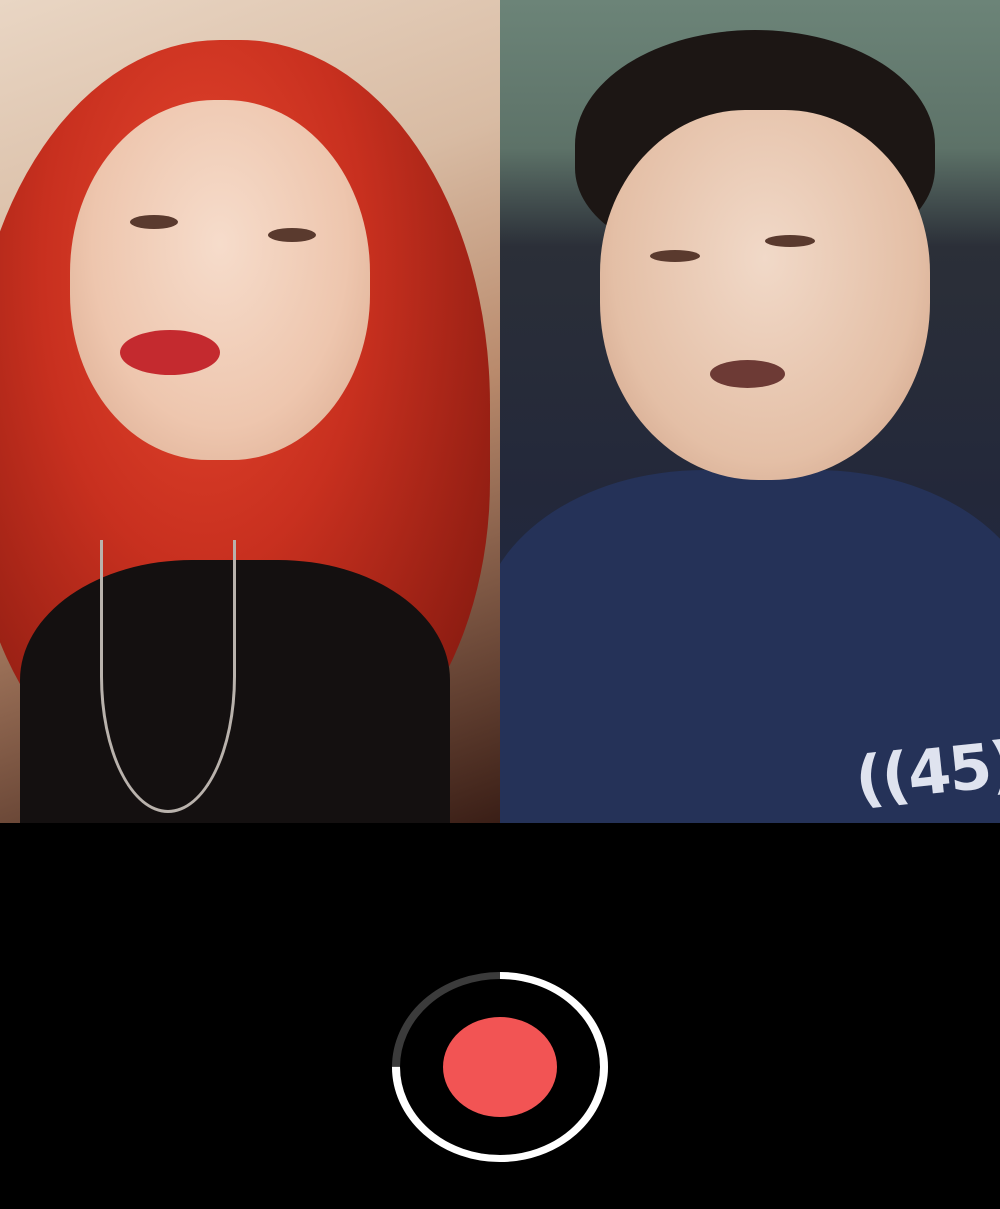 This screenshot has width=1000, height=1209. What do you see at coordinates (747, 374) in the screenshot?
I see `mouth-right` at bounding box center [747, 374].